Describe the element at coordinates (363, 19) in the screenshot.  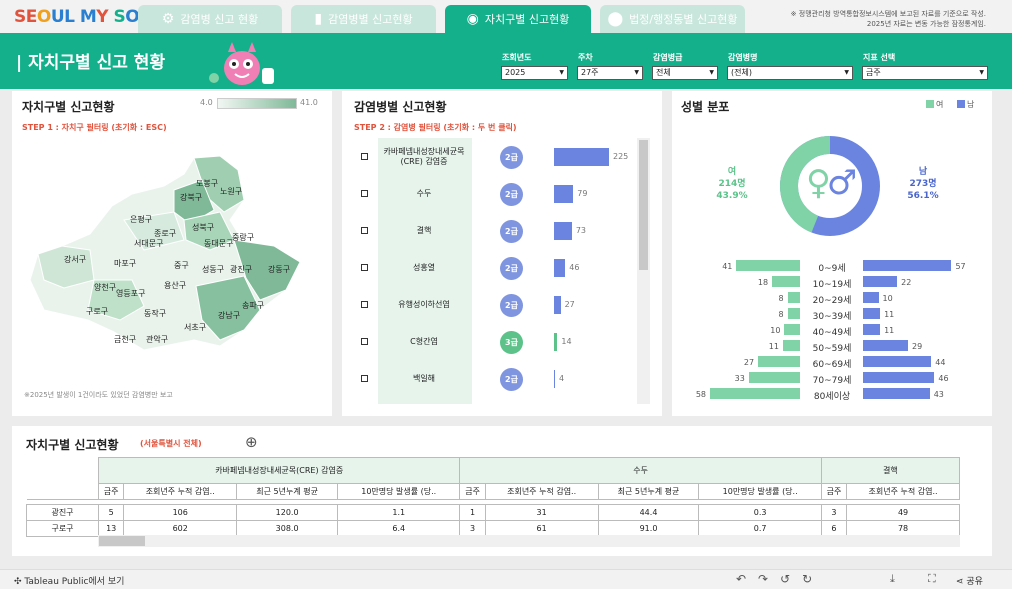
I see `tab-by-disease: ▮ 감염병별 신고현황` at that location.